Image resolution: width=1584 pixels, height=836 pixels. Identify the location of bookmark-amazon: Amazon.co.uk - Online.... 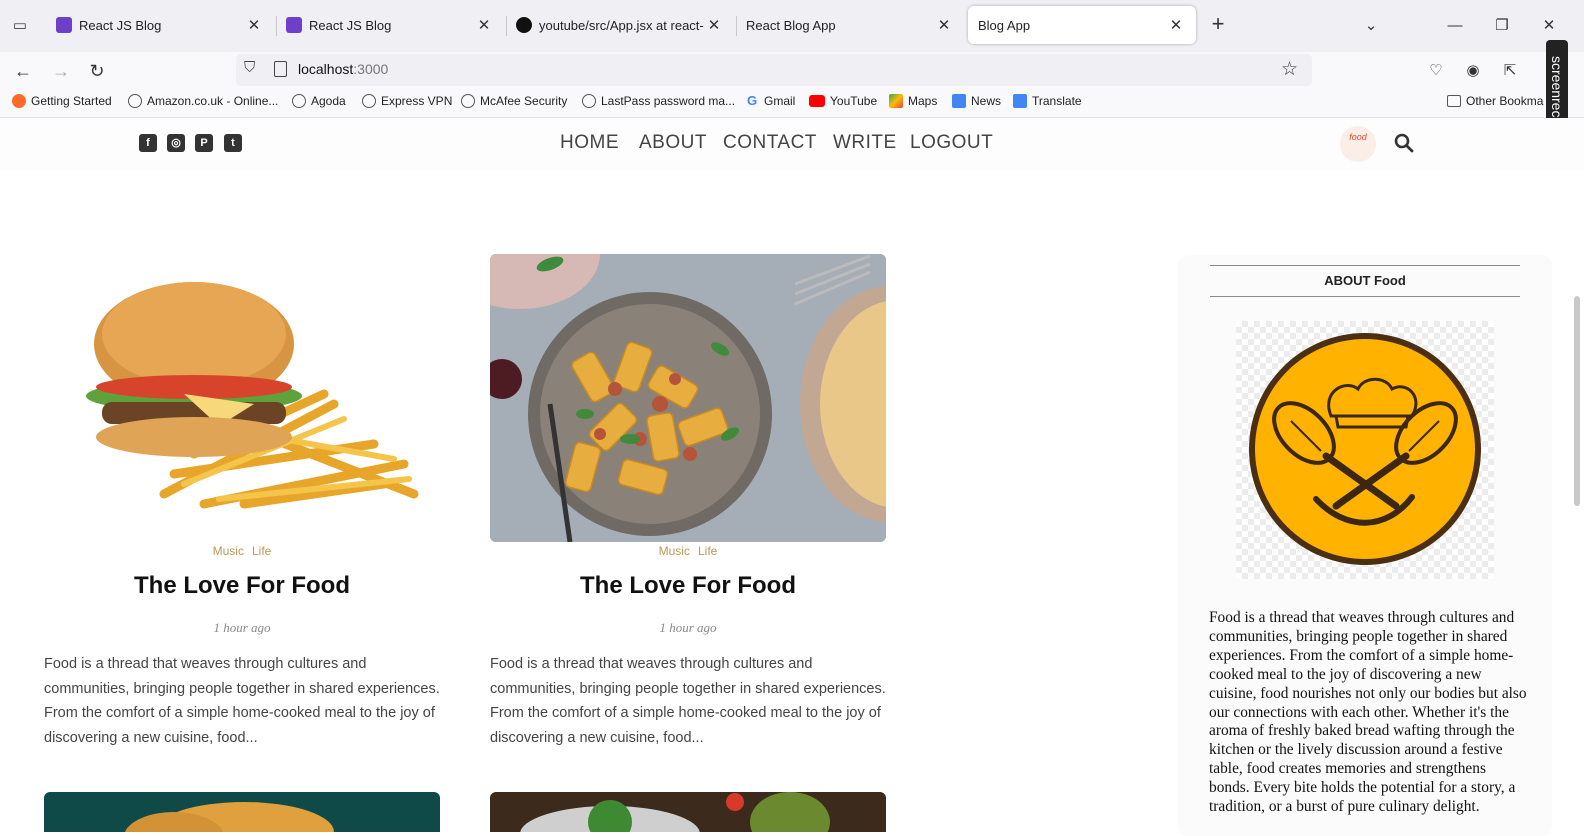
(203, 101).